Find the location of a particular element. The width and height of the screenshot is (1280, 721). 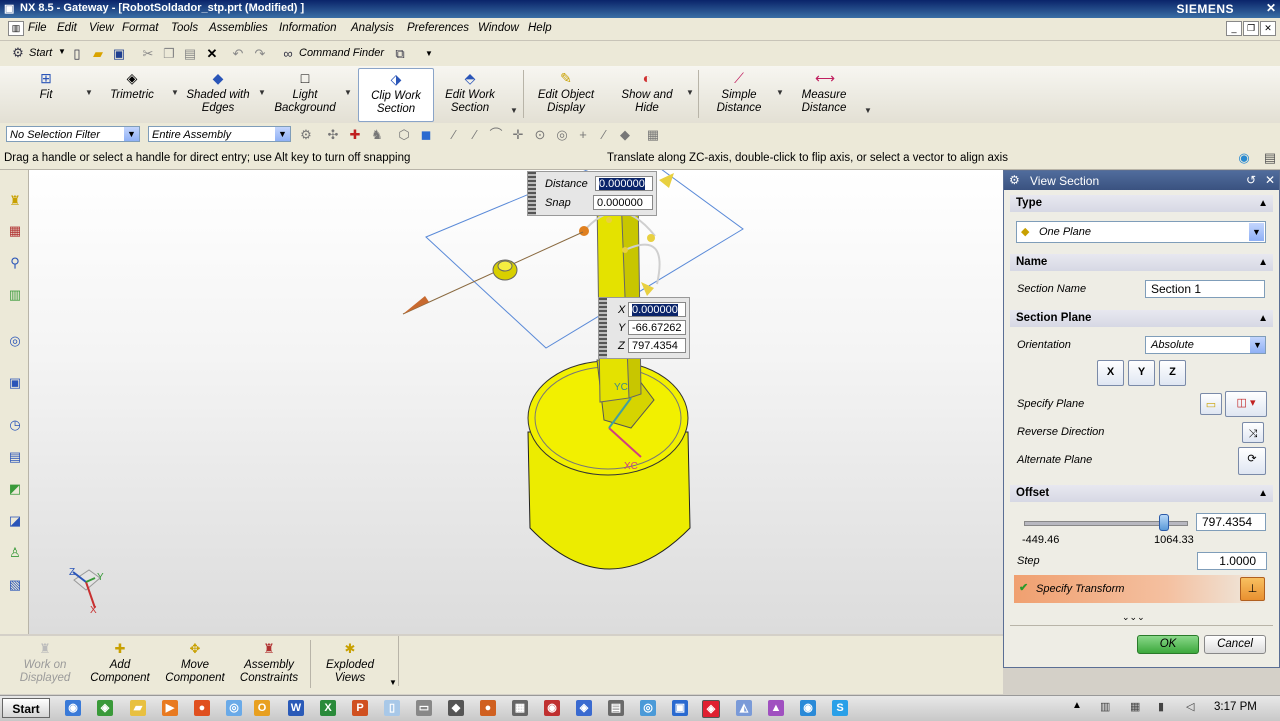

ok-button: OK is located at coordinates (1168, 644).